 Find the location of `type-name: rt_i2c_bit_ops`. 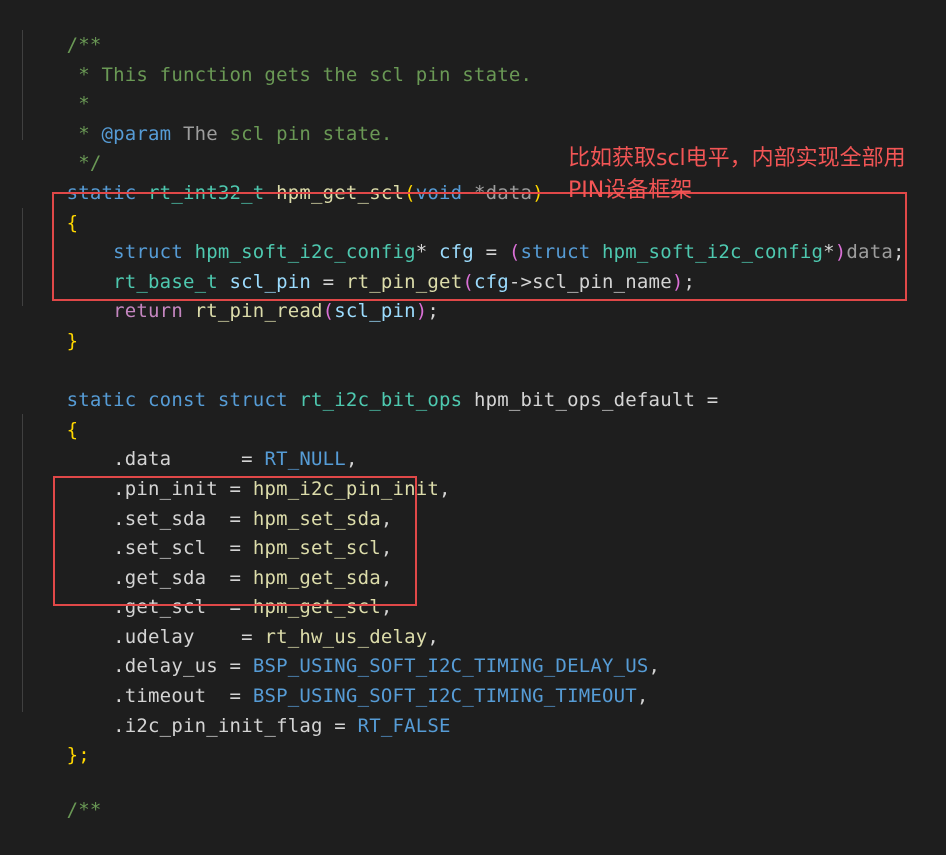

type-name: rt_i2c_bit_ops is located at coordinates (381, 400).